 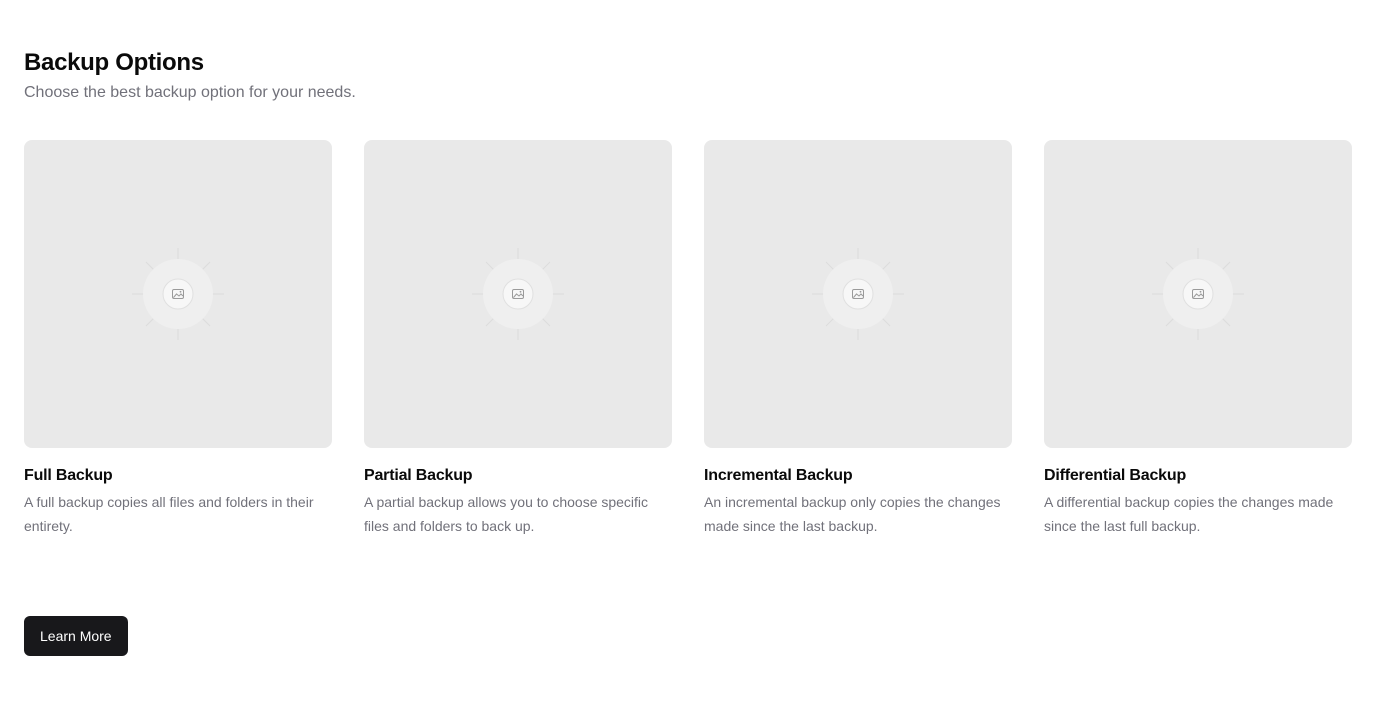 I want to click on card-title: Differential Backup, so click(x=1115, y=475).